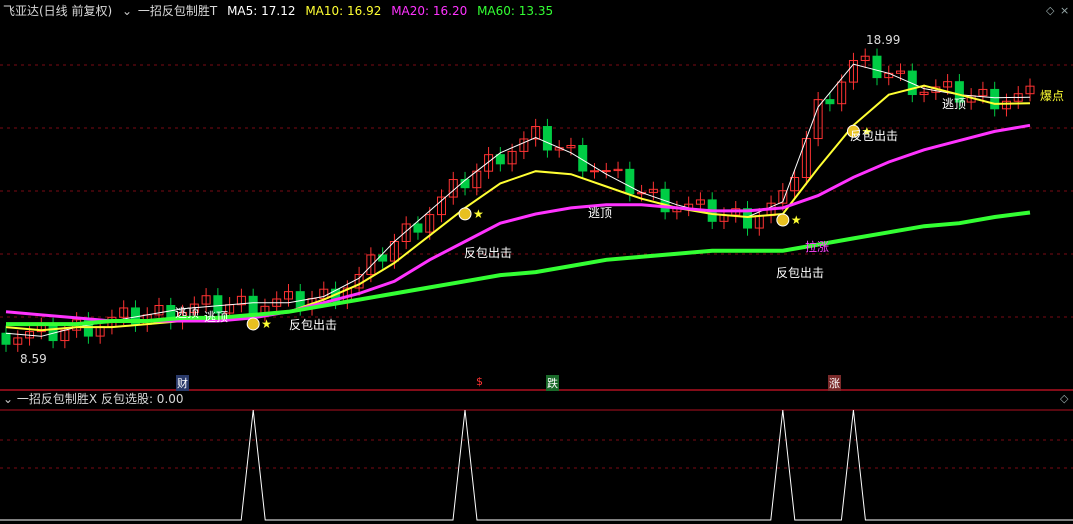 Image resolution: width=1073 pixels, height=524 pixels. What do you see at coordinates (182, 383) in the screenshot?
I see `event-tag-finance: 财` at bounding box center [182, 383].